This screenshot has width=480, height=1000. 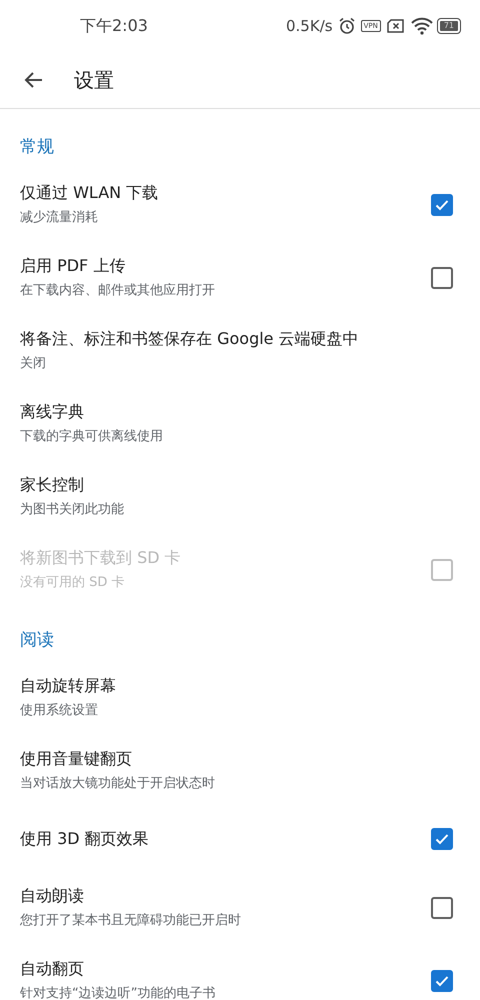 What do you see at coordinates (240, 496) in the screenshot?
I see `settings-item: 家长控制 为图书关闭此功能` at bounding box center [240, 496].